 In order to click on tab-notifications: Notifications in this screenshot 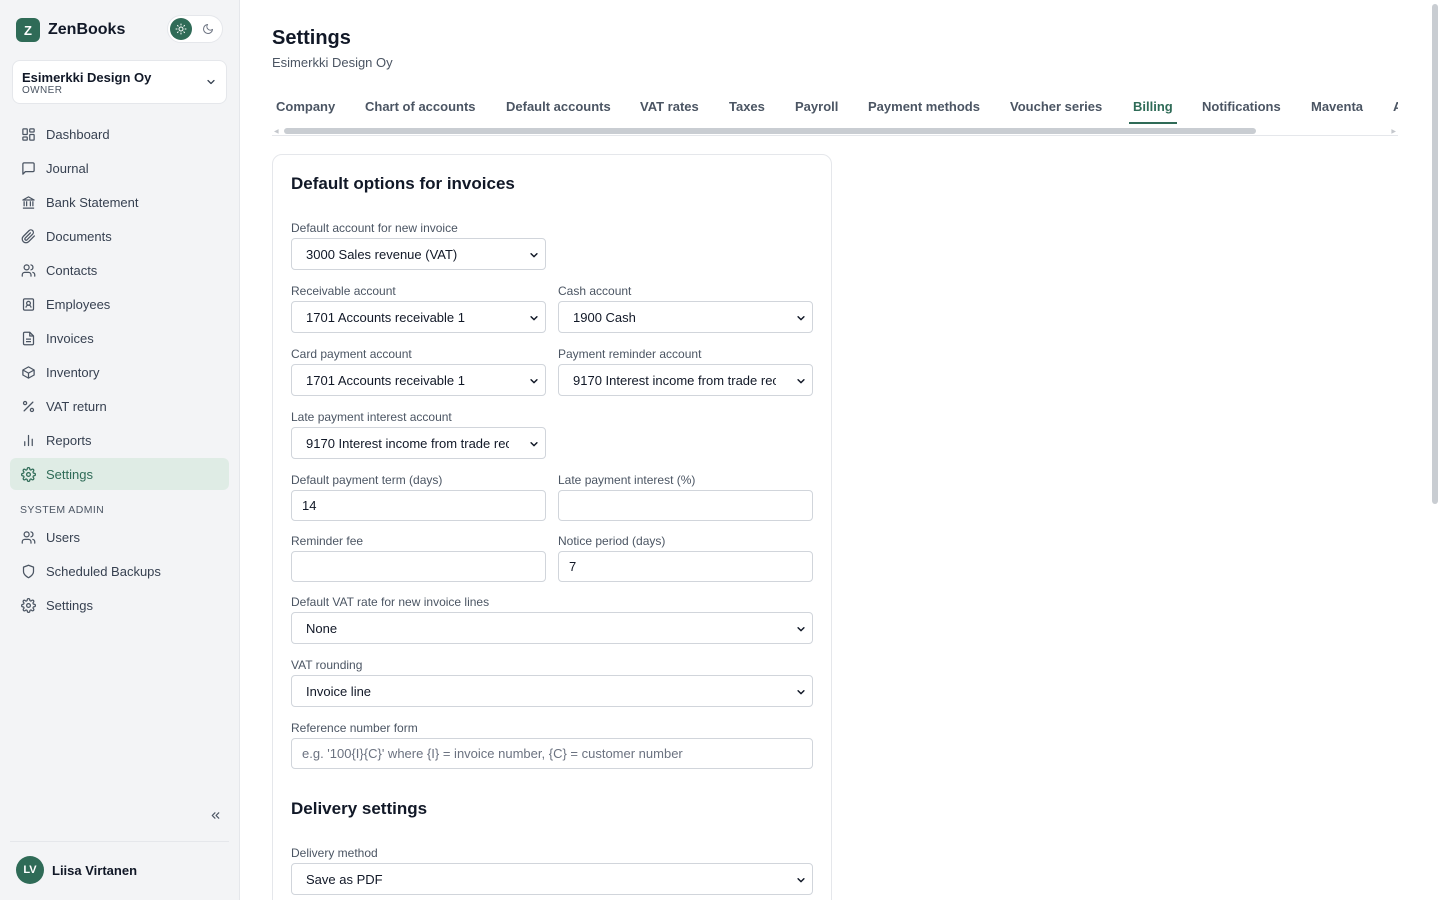, I will do `click(1241, 106)`.